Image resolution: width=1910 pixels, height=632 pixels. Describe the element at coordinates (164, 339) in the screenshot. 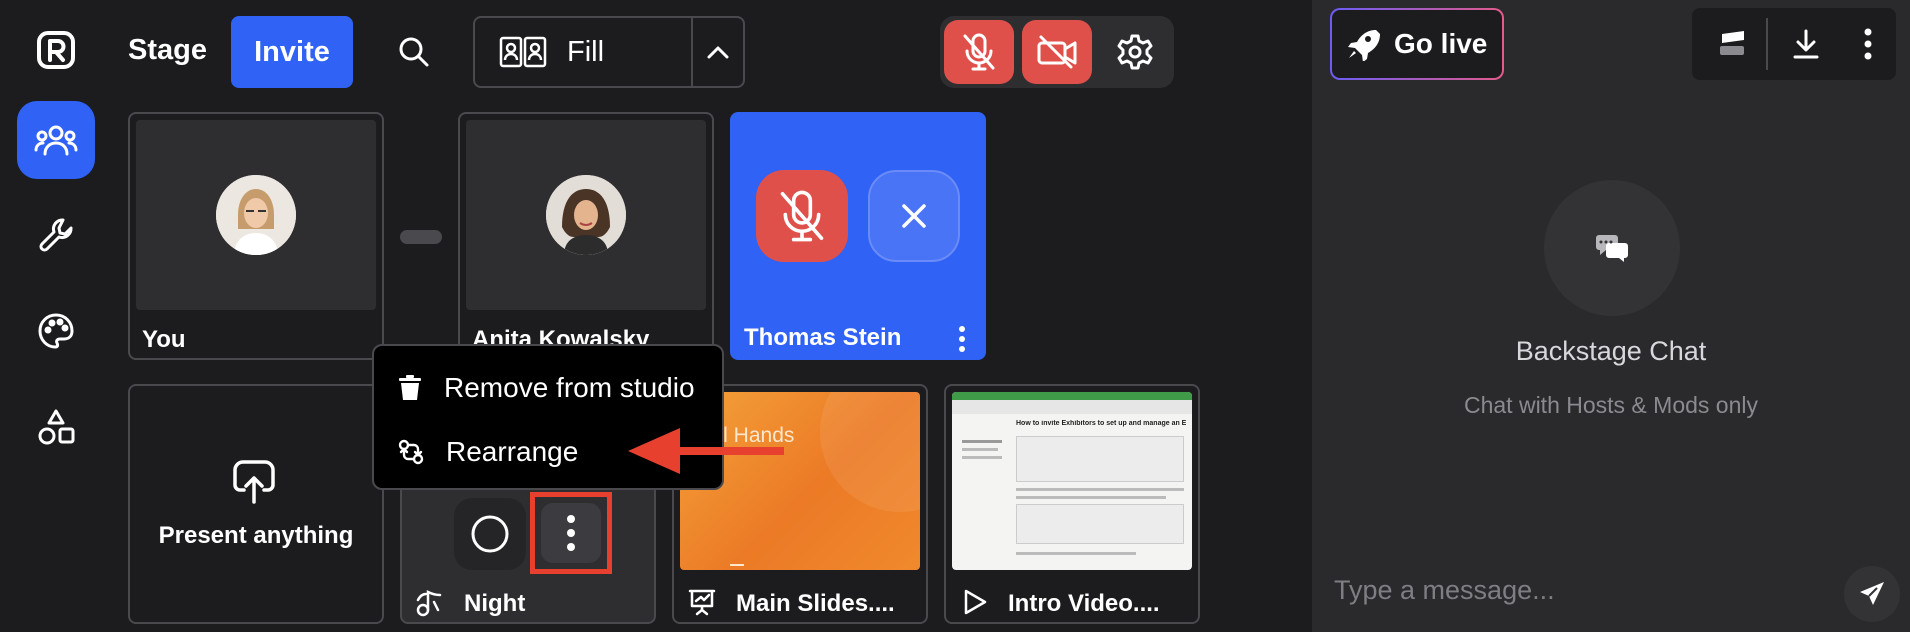

I see `participant-name: You` at that location.